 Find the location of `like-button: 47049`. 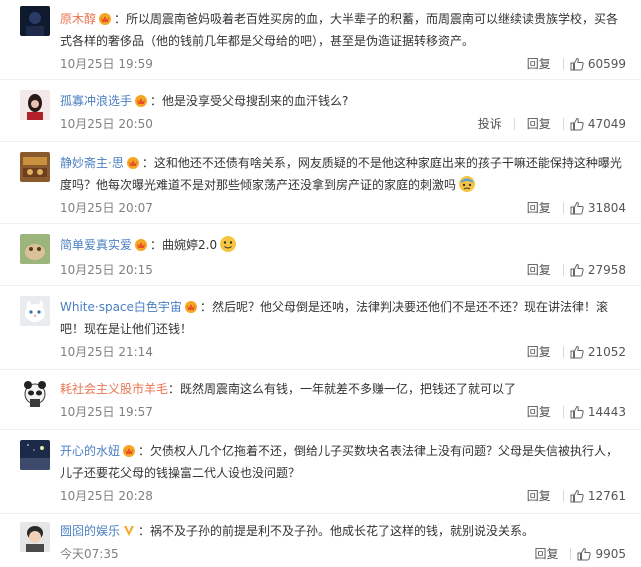

like-button: 47049 is located at coordinates (598, 124).